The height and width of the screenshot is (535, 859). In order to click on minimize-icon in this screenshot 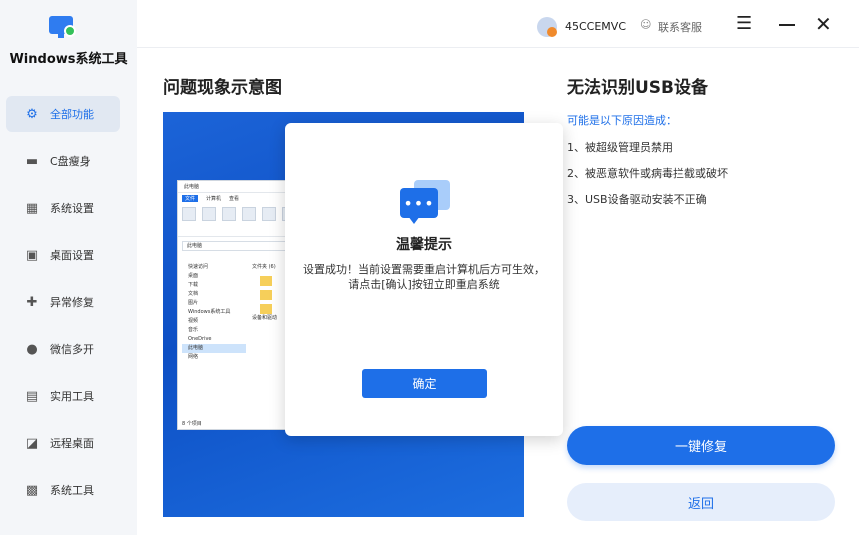, I will do `click(787, 25)`.